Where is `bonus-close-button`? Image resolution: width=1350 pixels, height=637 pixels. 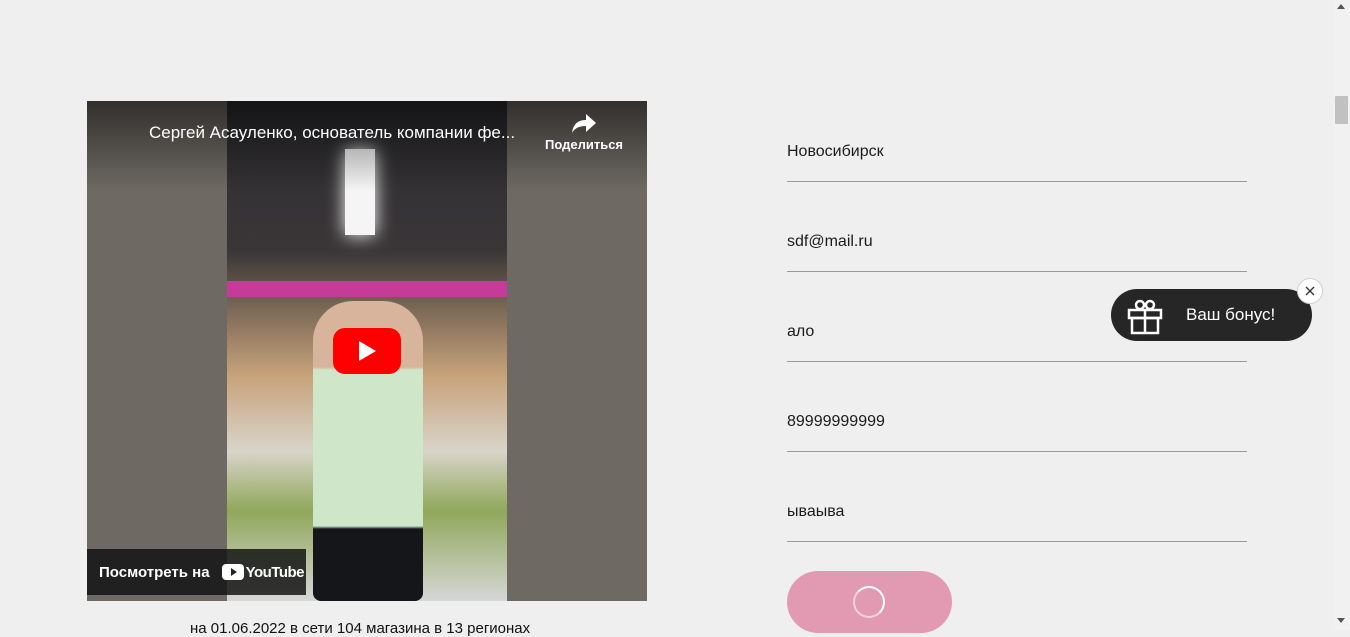 bonus-close-button is located at coordinates (1310, 291).